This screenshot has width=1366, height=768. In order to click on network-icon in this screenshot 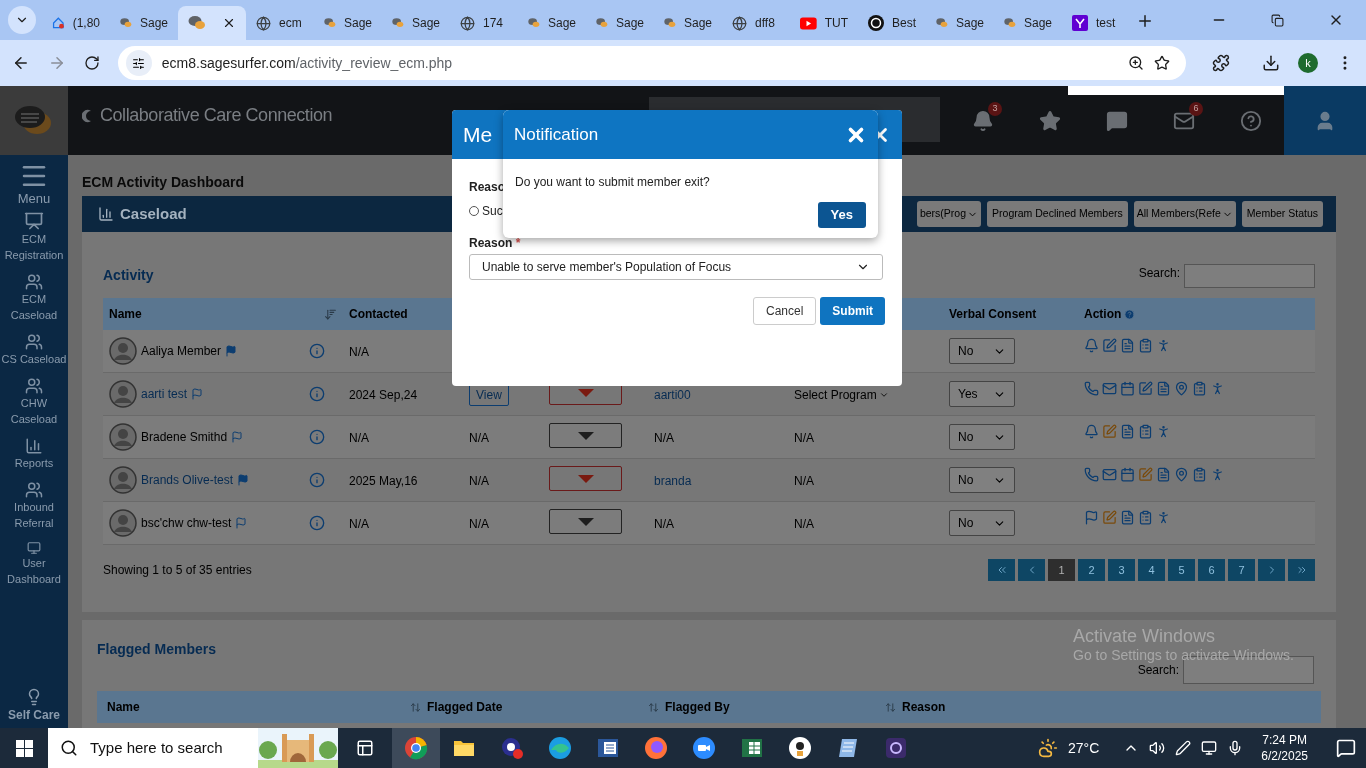, I will do `click(1209, 748)`.